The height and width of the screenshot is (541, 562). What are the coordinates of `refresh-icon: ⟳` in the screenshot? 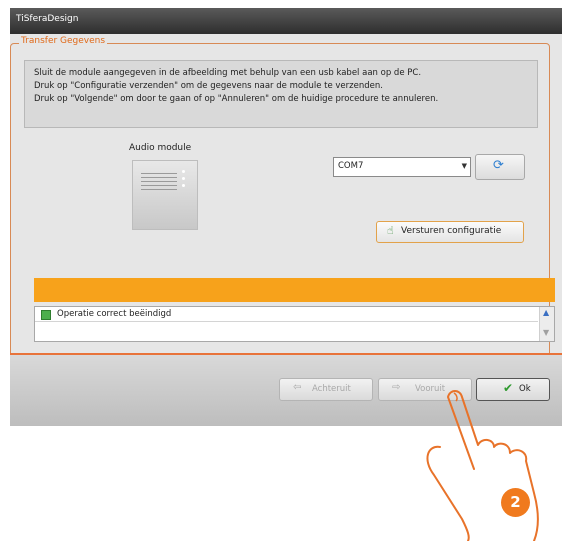 It's located at (498, 165).